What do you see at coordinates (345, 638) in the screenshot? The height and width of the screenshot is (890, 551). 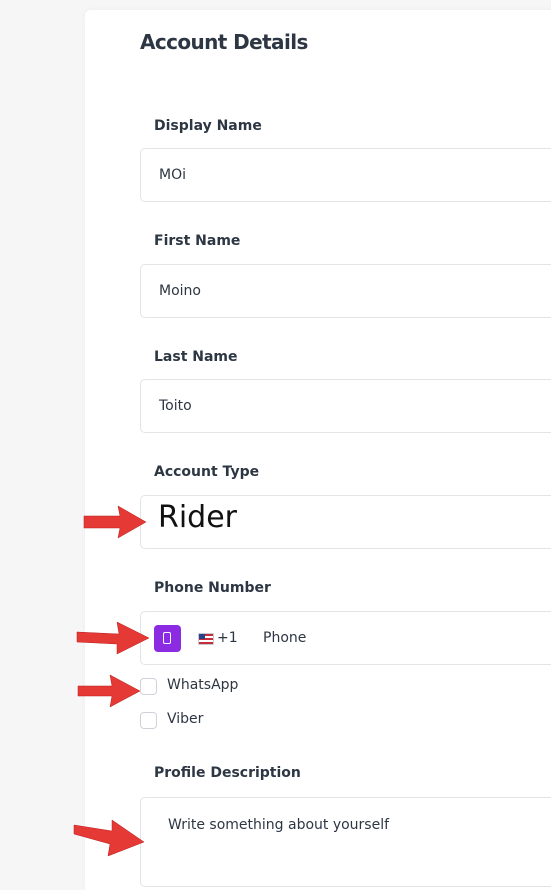 I see `phone-number-field: +1 Phone` at bounding box center [345, 638].